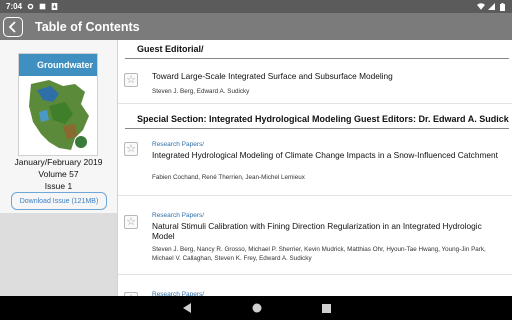 The image size is (512, 320). What do you see at coordinates (59, 115) in the screenshot?
I see `cover-map-image` at bounding box center [59, 115].